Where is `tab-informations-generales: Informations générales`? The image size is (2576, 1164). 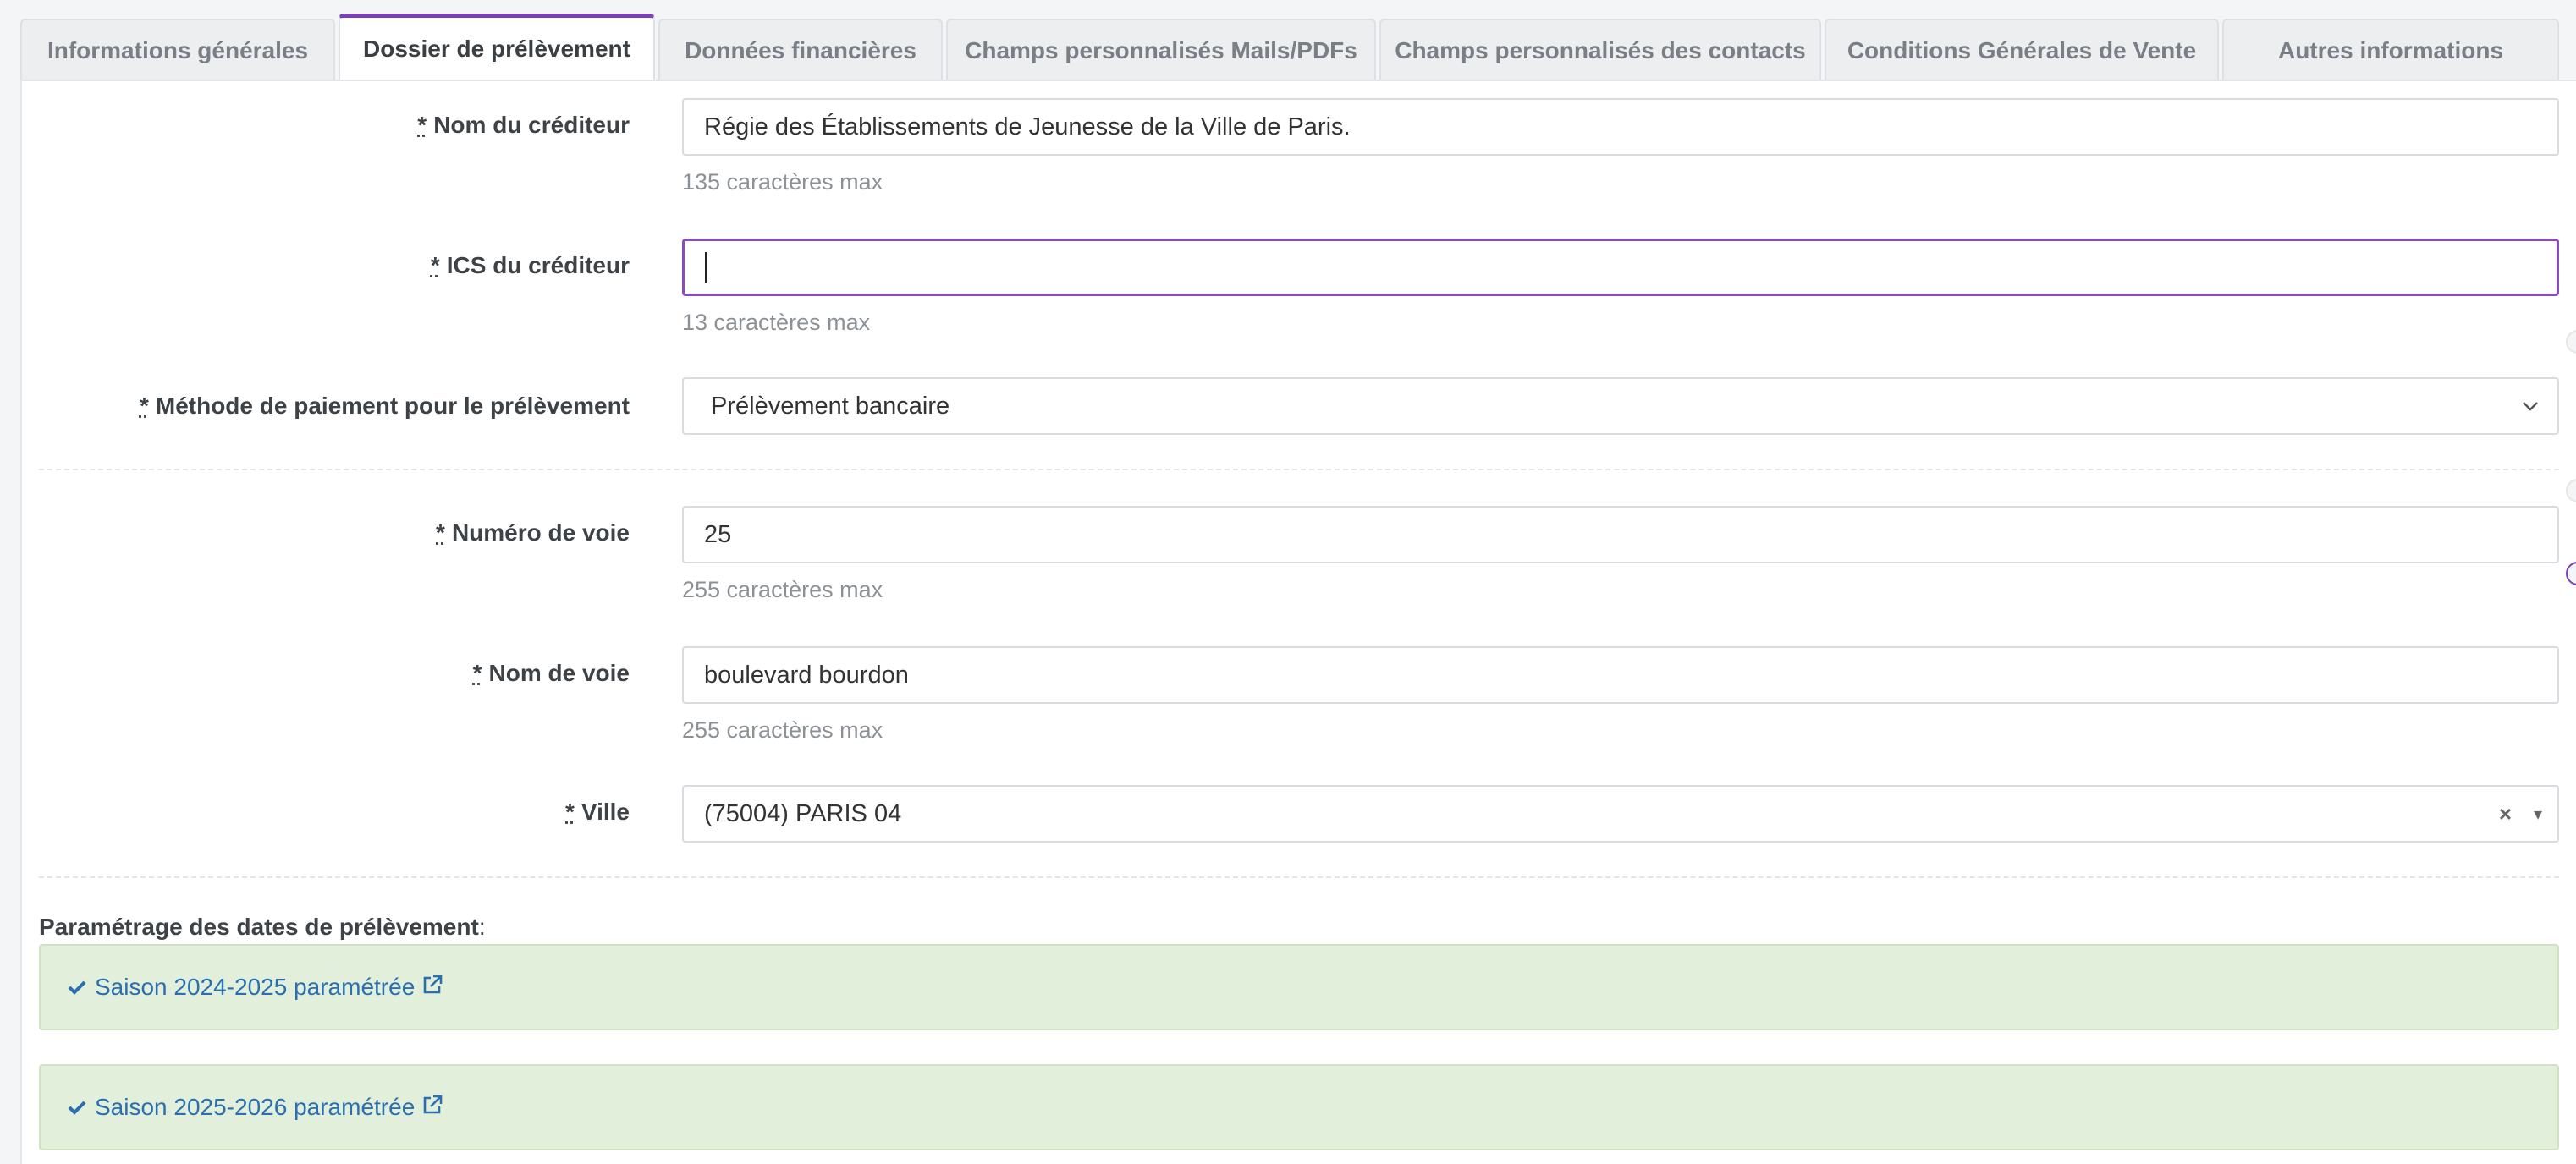 tab-informations-generales: Informations générales is located at coordinates (177, 50).